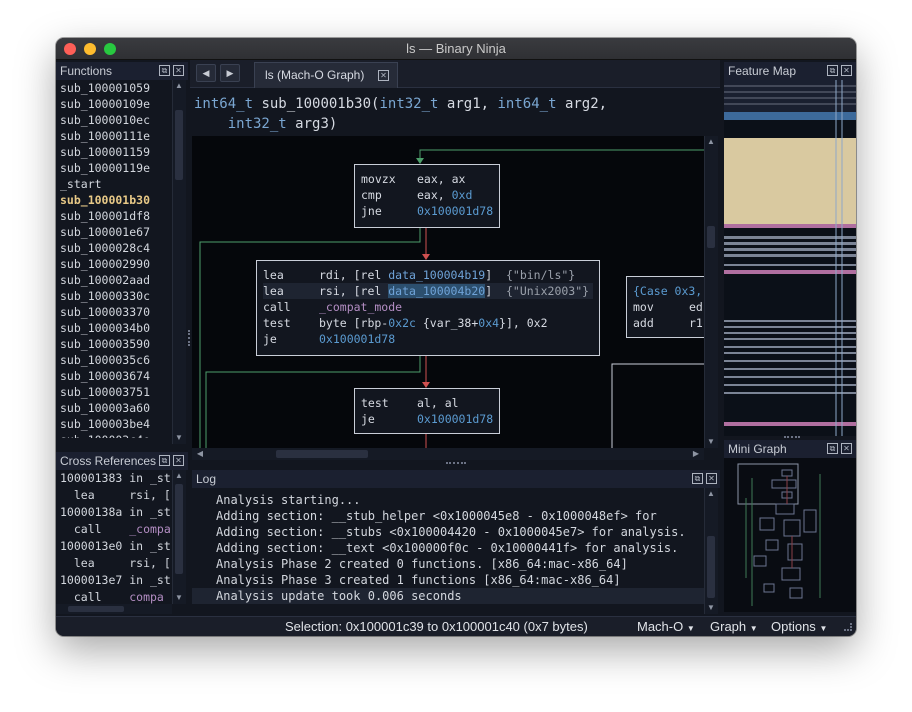  What do you see at coordinates (360, 307) in the screenshot?
I see `import-symbol: _compat_mode` at bounding box center [360, 307].